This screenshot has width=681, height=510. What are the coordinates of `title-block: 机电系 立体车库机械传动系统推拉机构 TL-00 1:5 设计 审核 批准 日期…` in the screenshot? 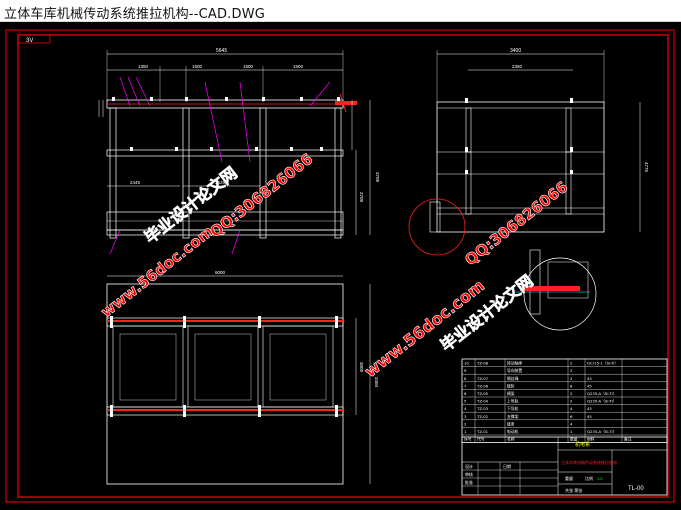 It's located at (564, 466).